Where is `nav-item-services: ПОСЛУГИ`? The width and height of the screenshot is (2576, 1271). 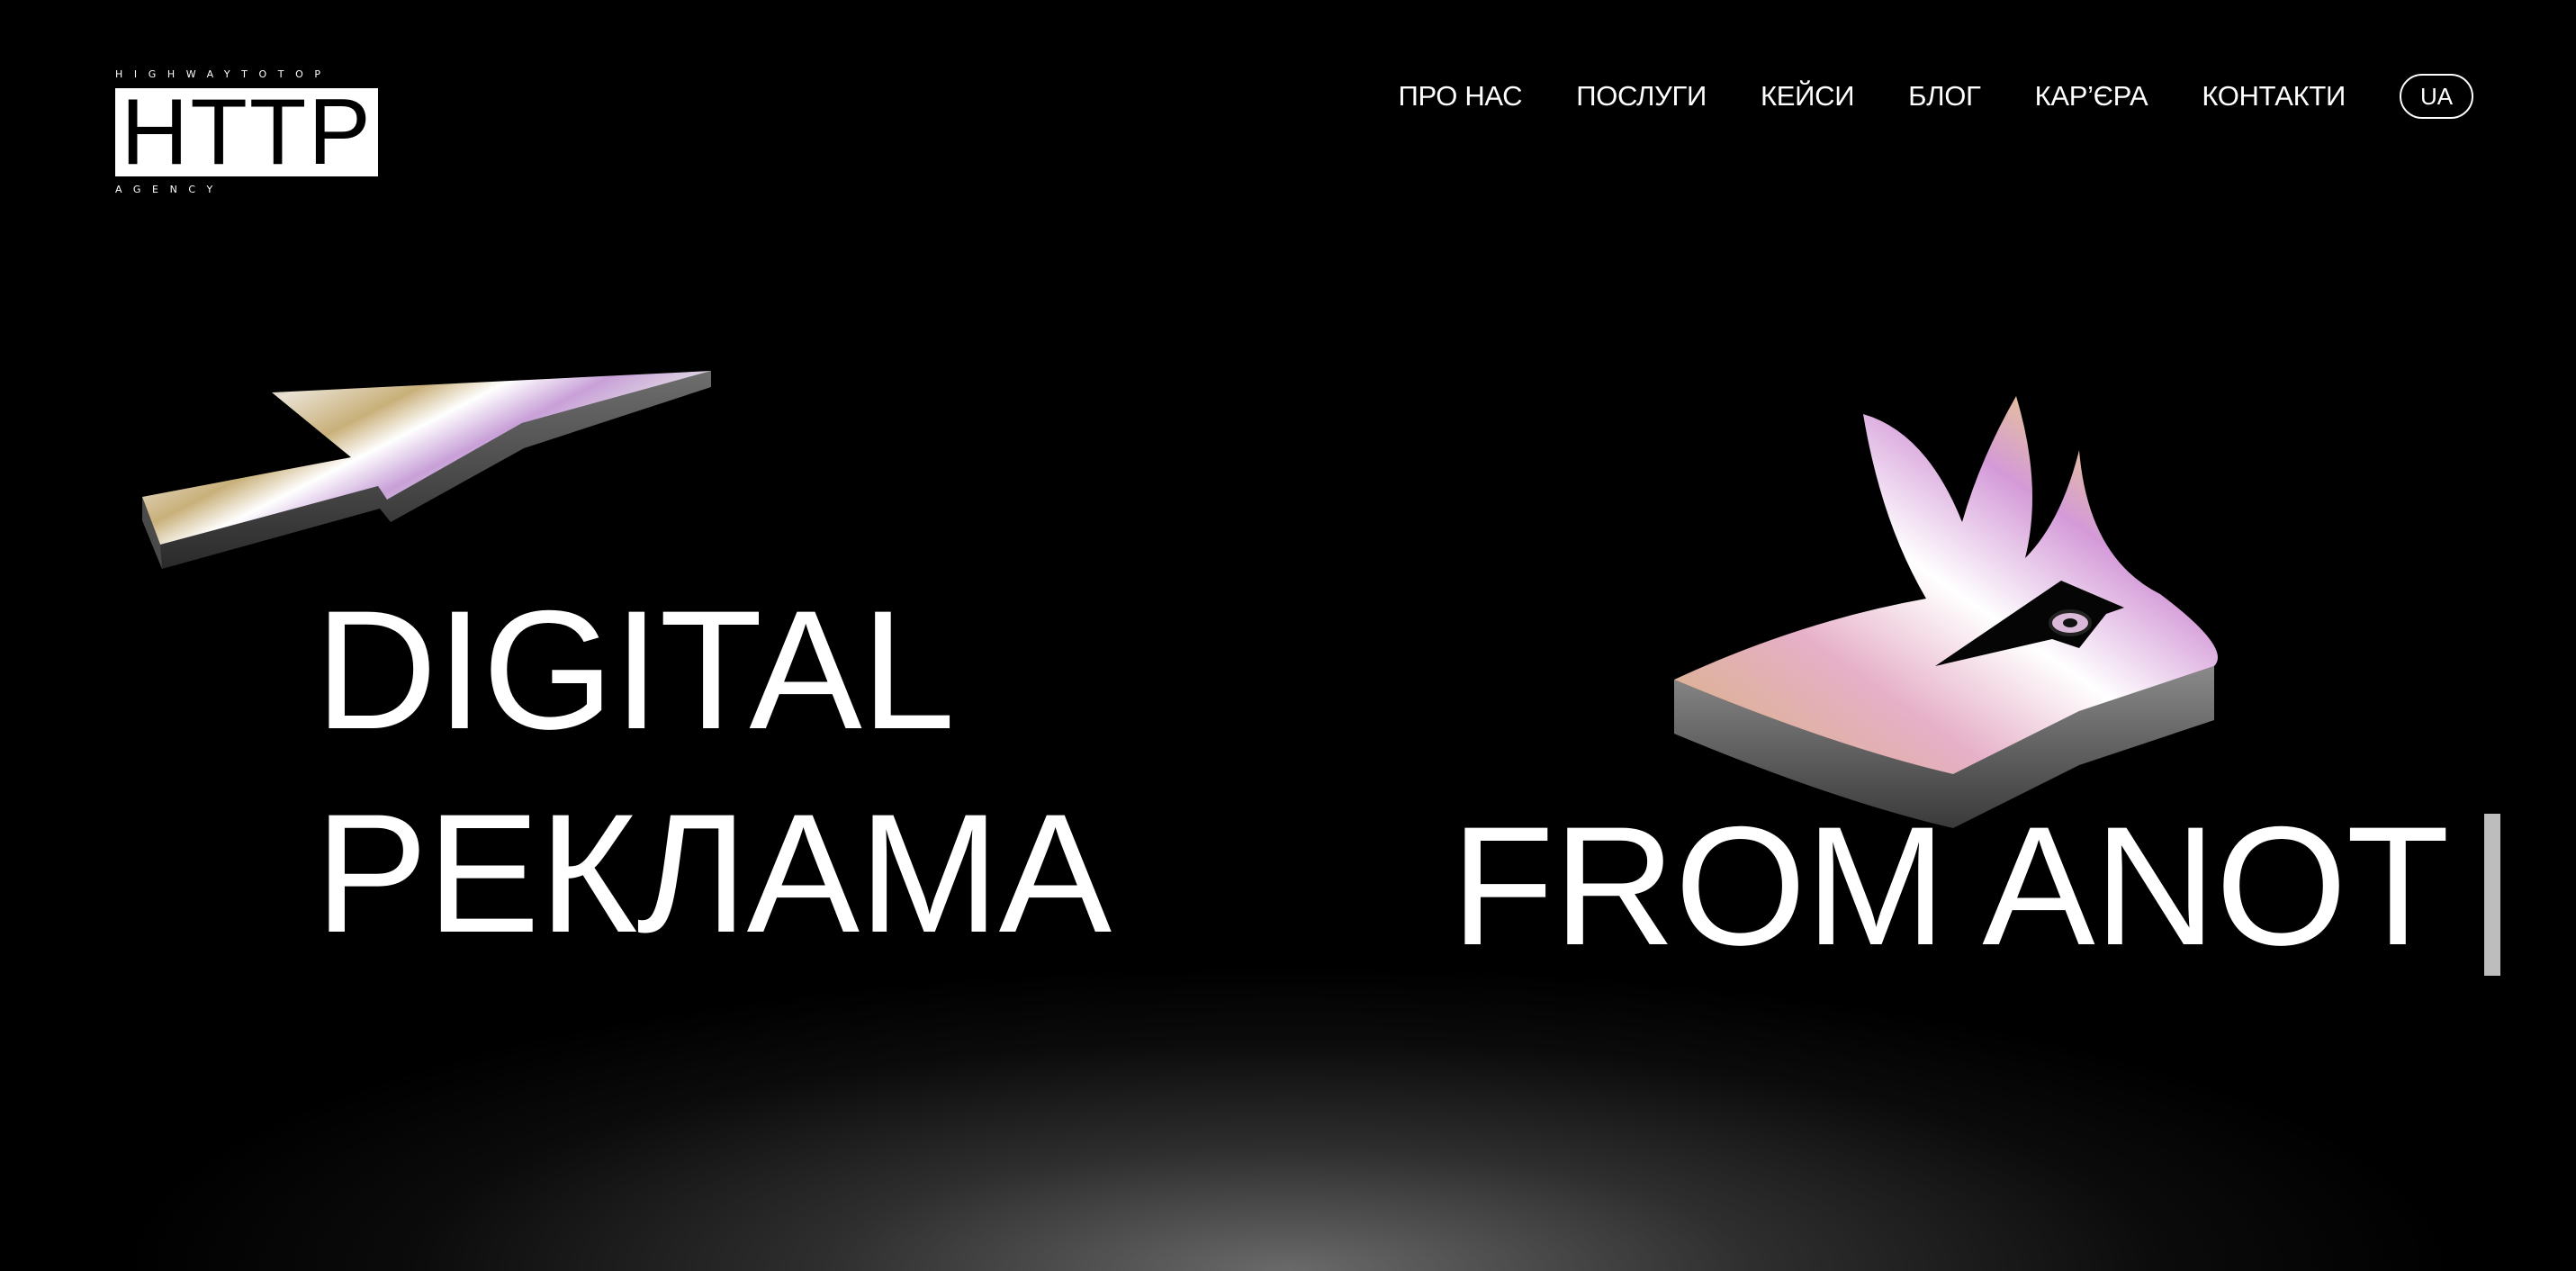 nav-item-services: ПОСЛУГИ is located at coordinates (1641, 96).